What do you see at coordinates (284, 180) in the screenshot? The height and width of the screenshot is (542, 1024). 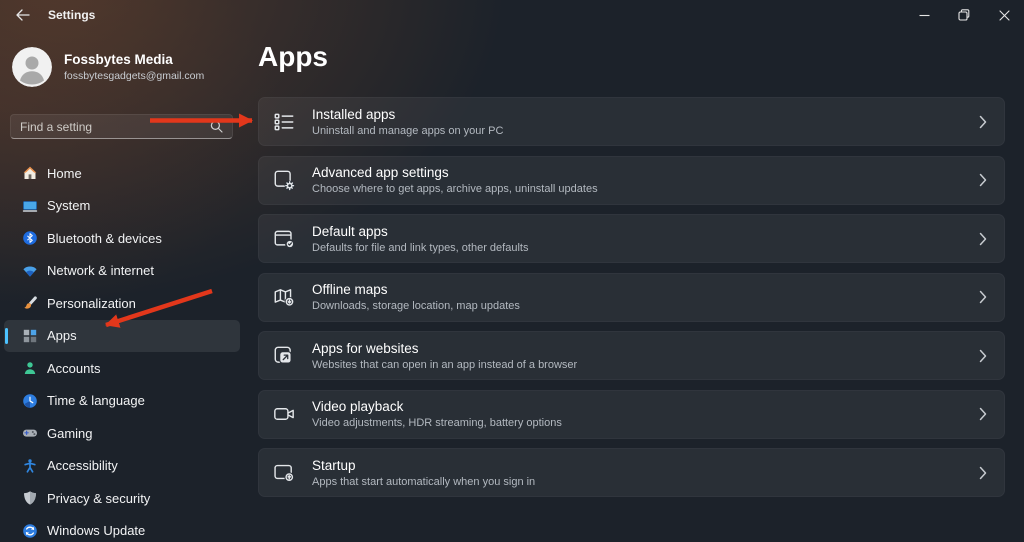 I see `advanced-app-settings-icon` at bounding box center [284, 180].